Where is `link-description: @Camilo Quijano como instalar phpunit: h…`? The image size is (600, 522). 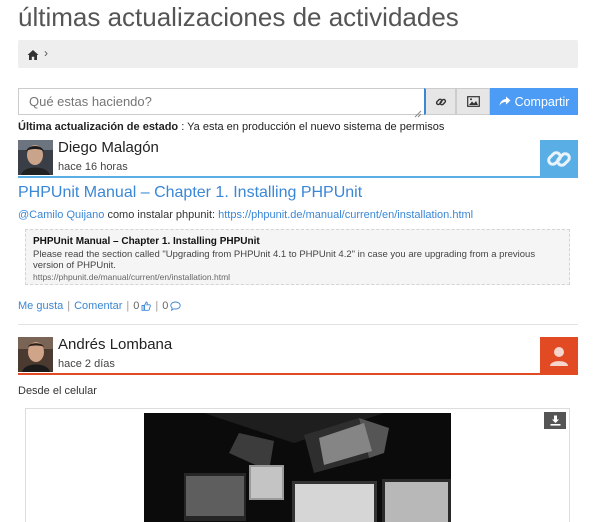 link-description: @Camilo Quijano como instalar phpunit: h… is located at coordinates (245, 215).